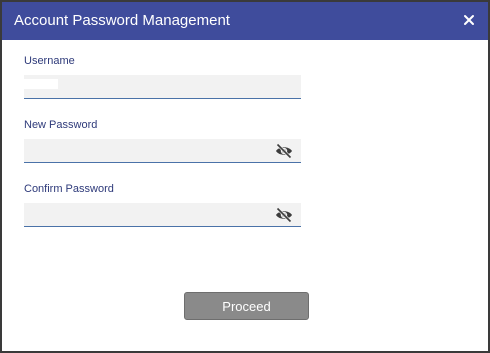 Image resolution: width=490 pixels, height=353 pixels. What do you see at coordinates (144, 150) in the screenshot?
I see `new-password-input` at bounding box center [144, 150].